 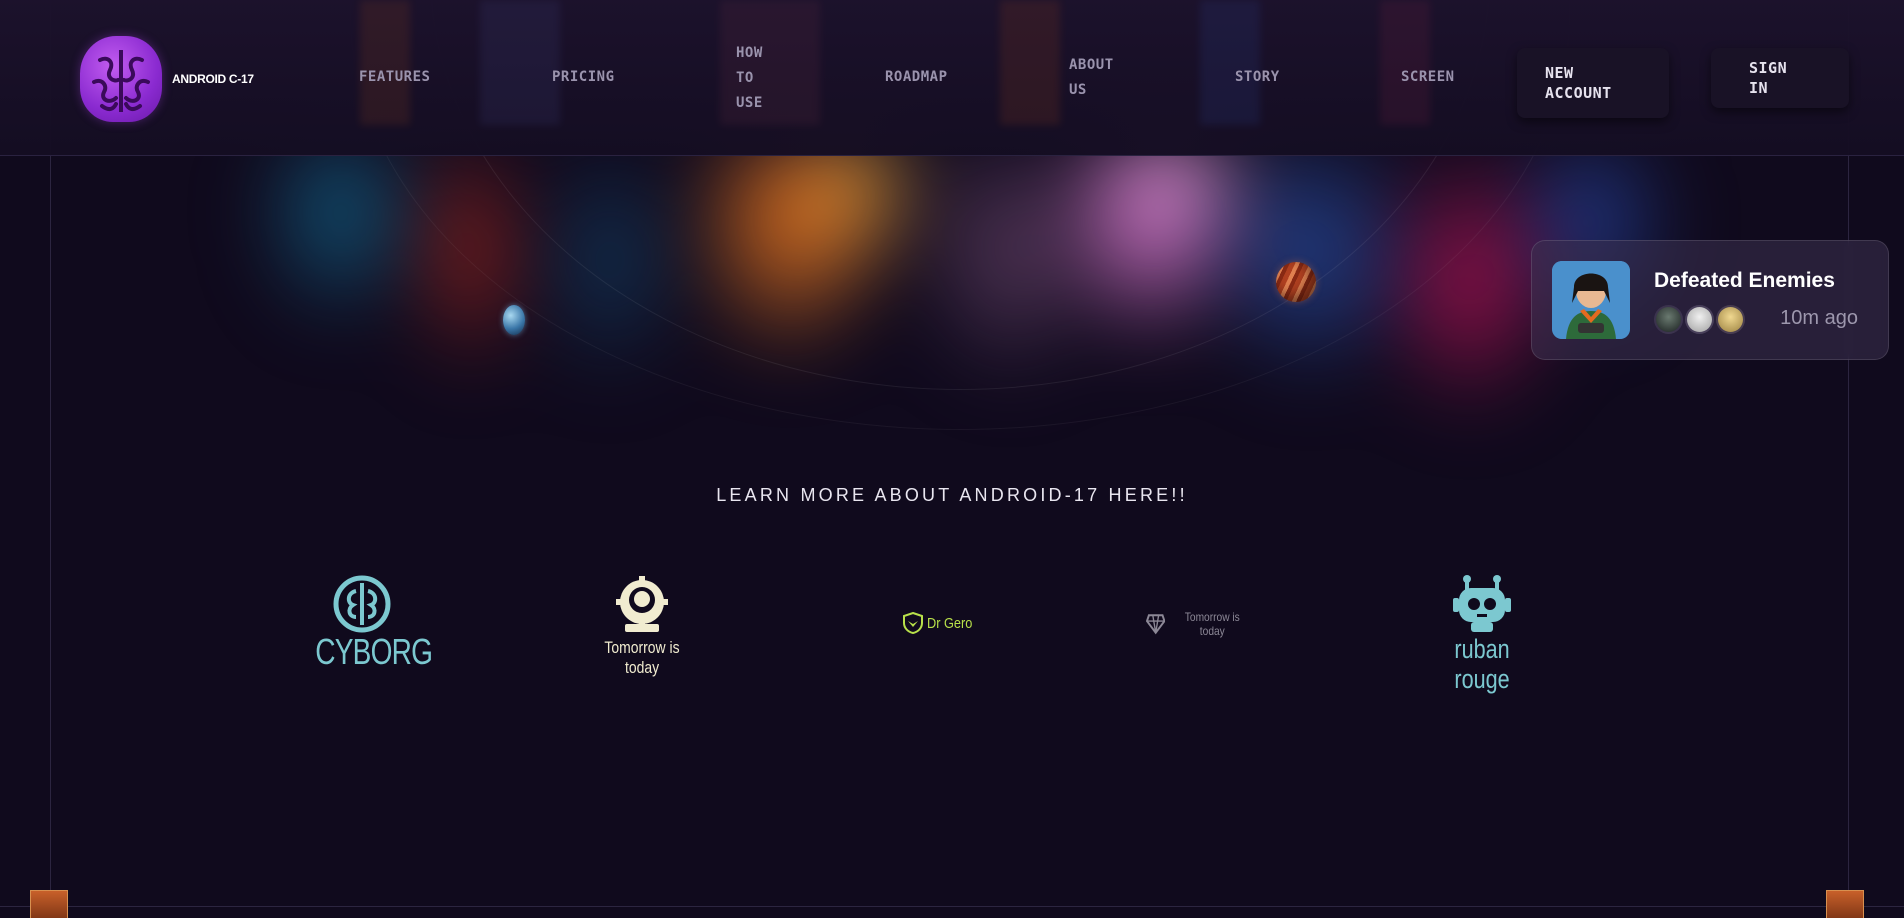 I want to click on nav-roadmap: ROADMAP, so click(x=916, y=77).